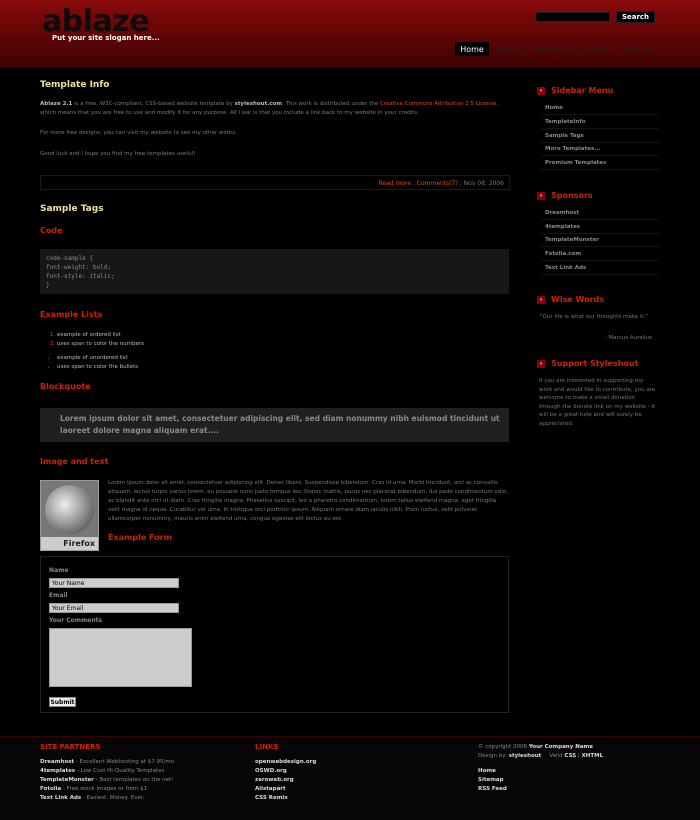  Describe the element at coordinates (72, 209) in the screenshot. I see `sample-tags-title: Sample Tags` at that location.